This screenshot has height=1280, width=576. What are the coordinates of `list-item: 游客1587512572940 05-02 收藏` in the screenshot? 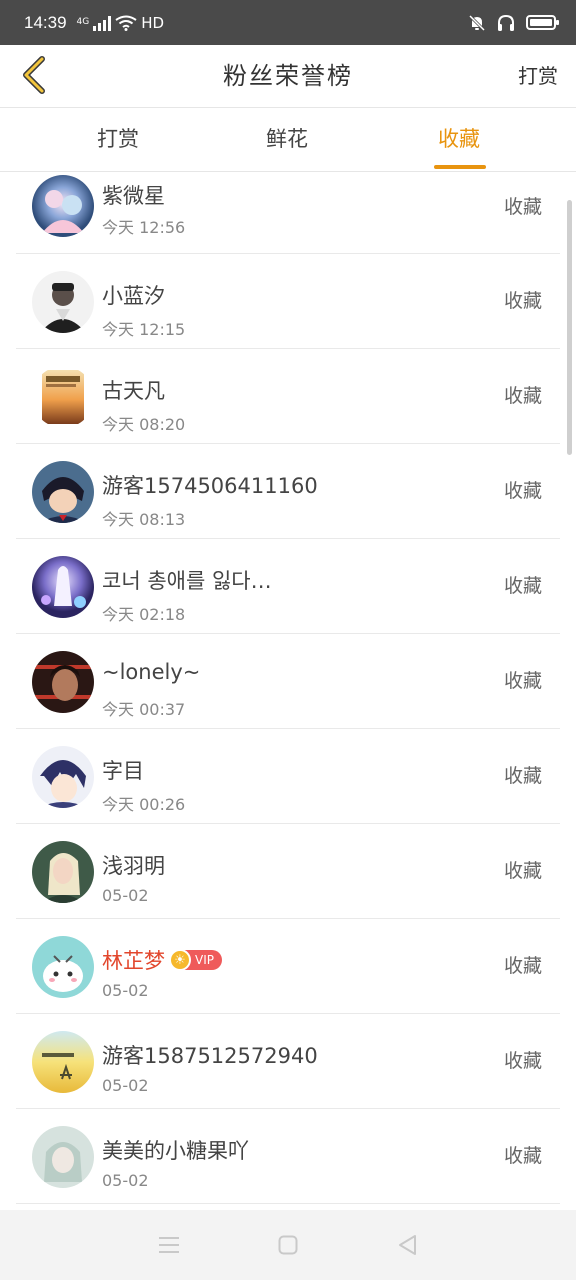 It's located at (288, 1061).